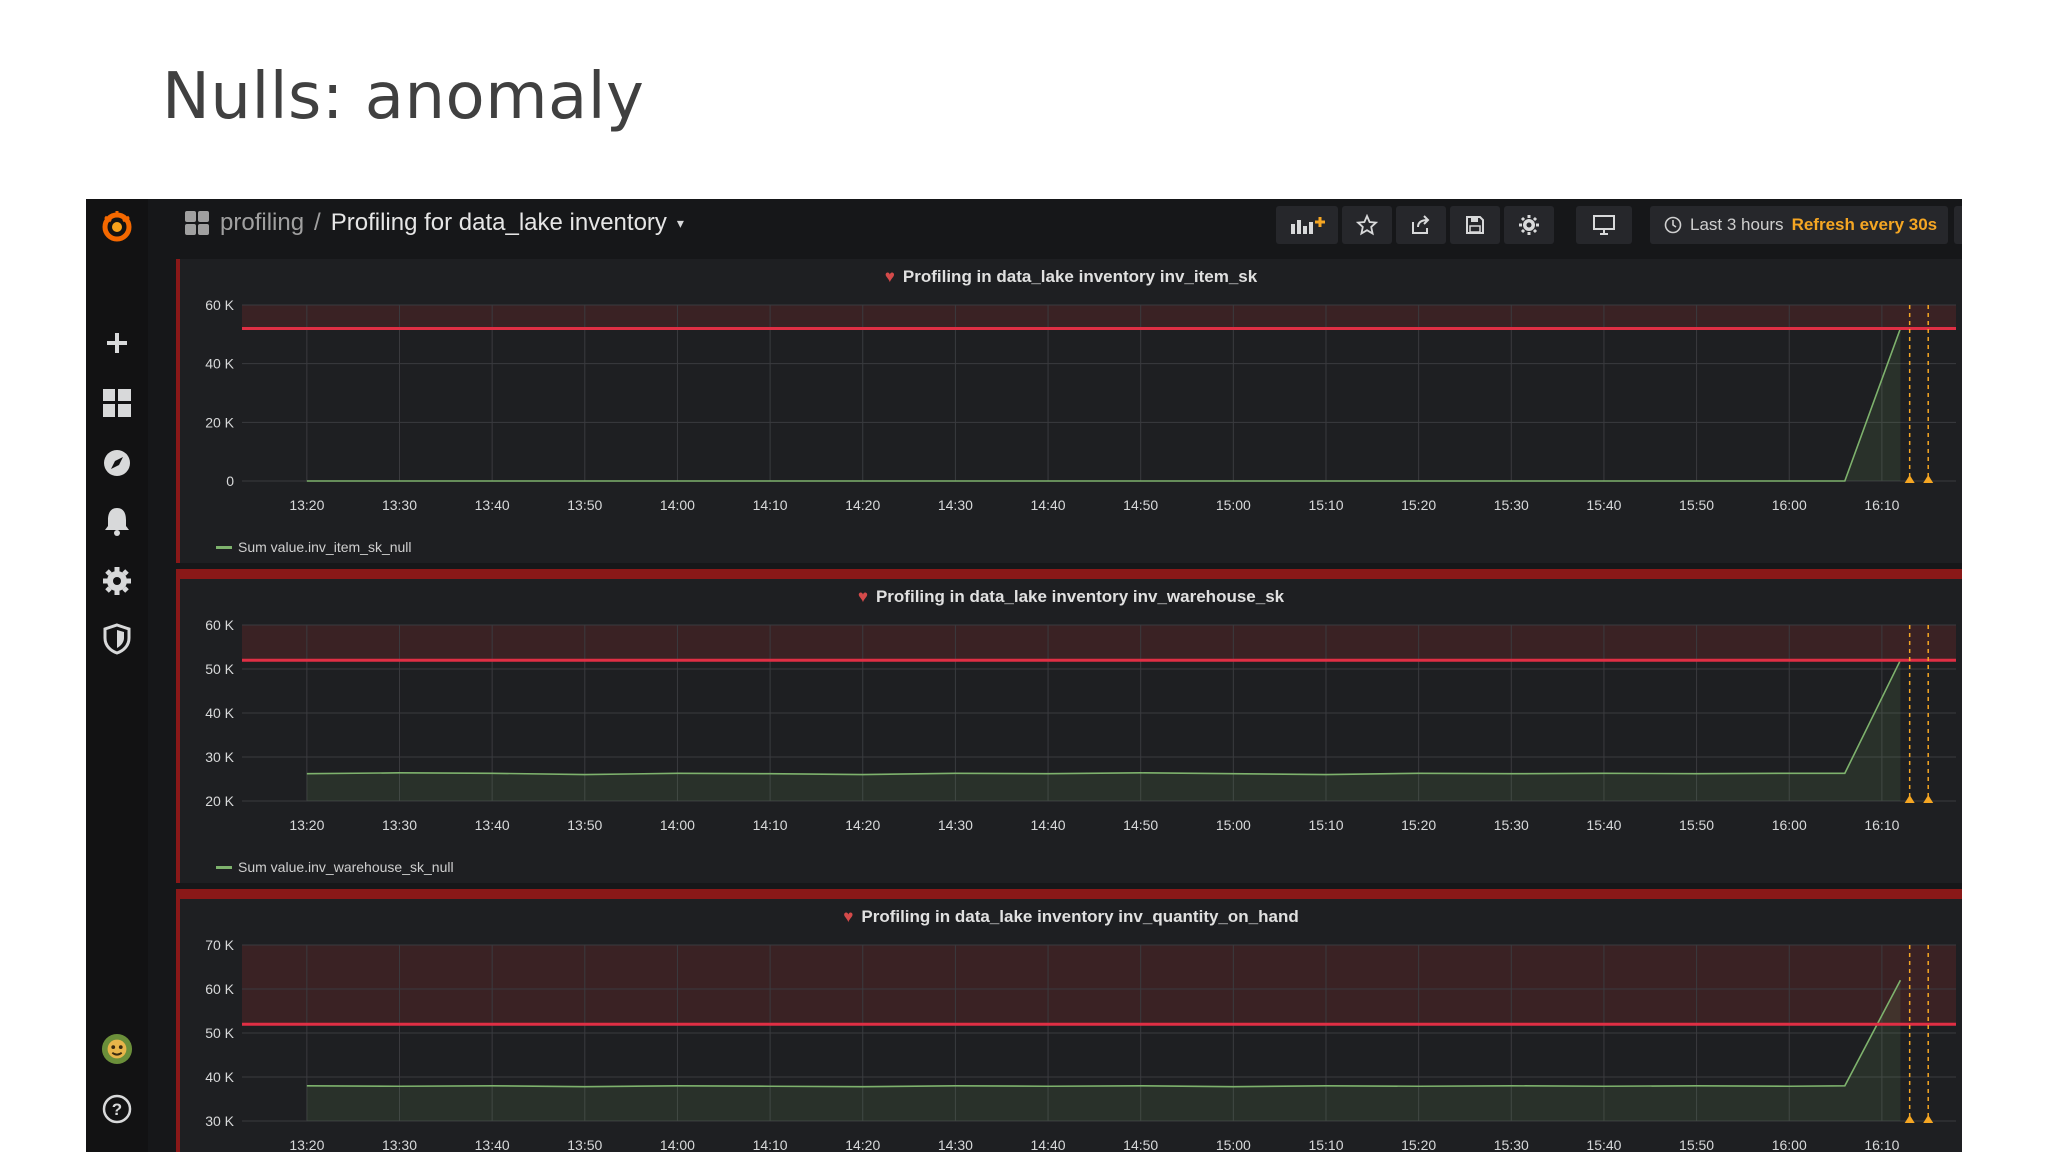  I want to click on series-area, so click(1103, 730).